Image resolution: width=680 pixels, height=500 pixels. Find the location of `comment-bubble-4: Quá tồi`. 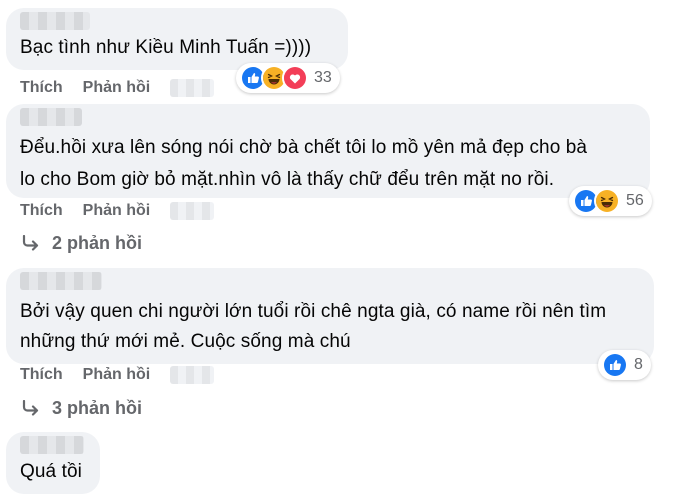

comment-bubble-4: Quá tồi is located at coordinates (53, 463).